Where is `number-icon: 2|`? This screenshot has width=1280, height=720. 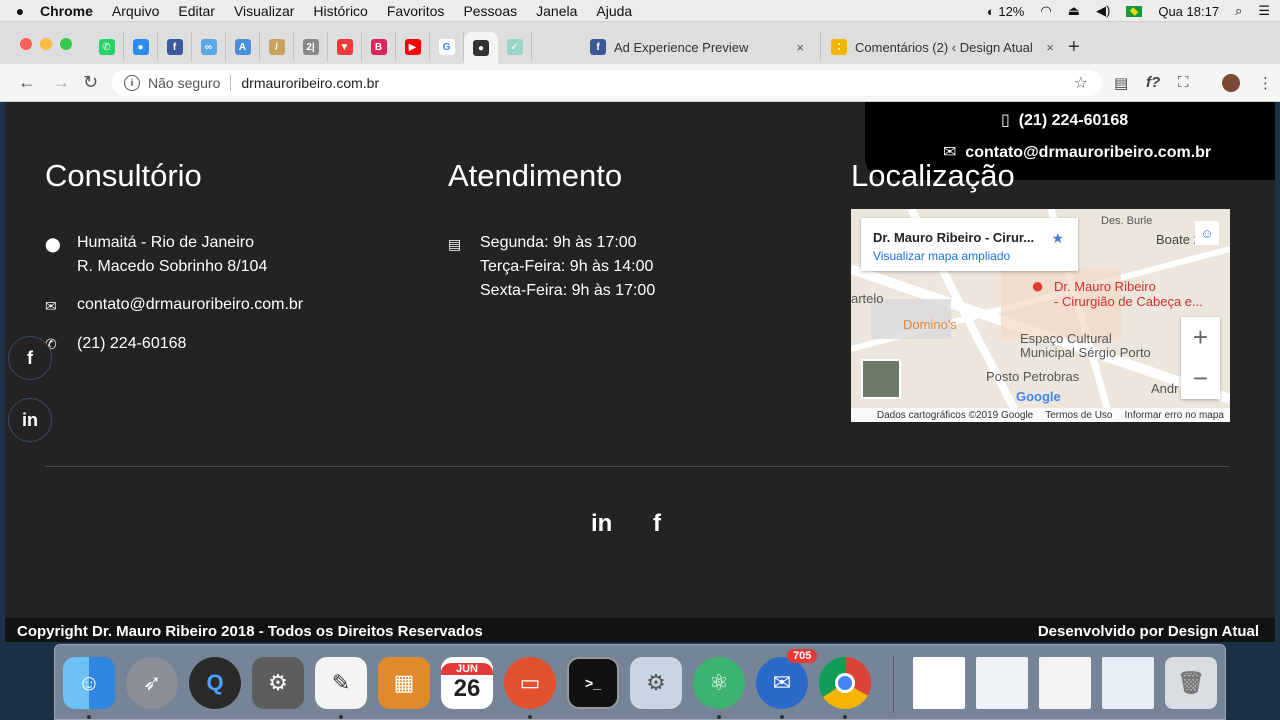
number-icon: 2| is located at coordinates (310, 47).